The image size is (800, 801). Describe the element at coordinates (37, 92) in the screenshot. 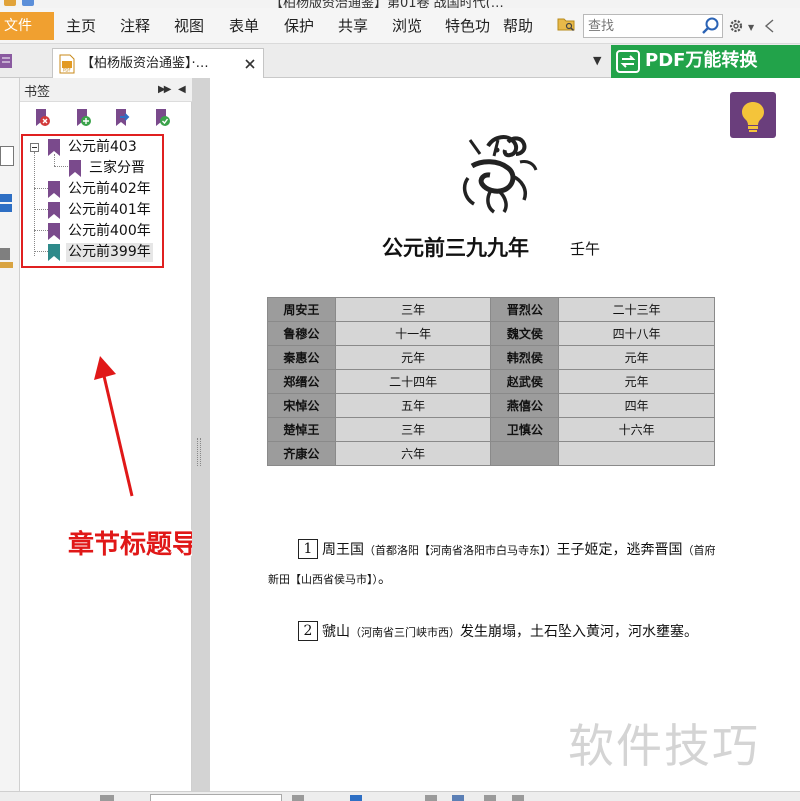

I see `bookmark-panel-title: 书签` at that location.